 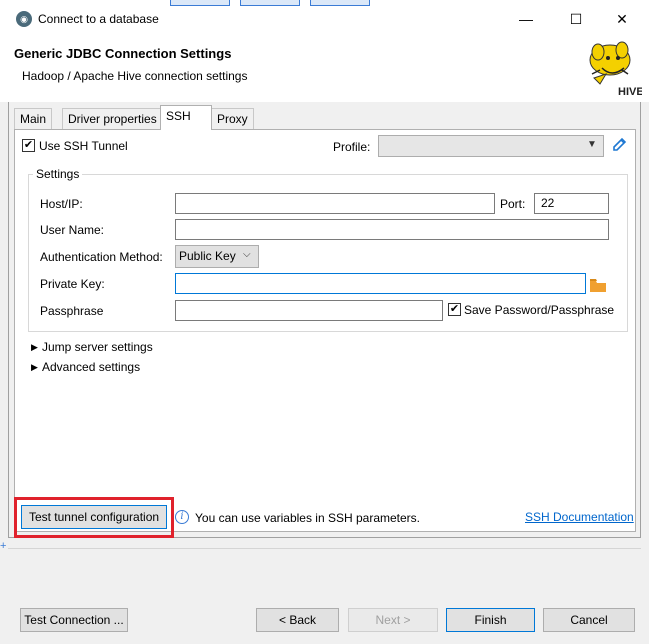 What do you see at coordinates (619, 145) in the screenshot?
I see `pencil-icon` at bounding box center [619, 145].